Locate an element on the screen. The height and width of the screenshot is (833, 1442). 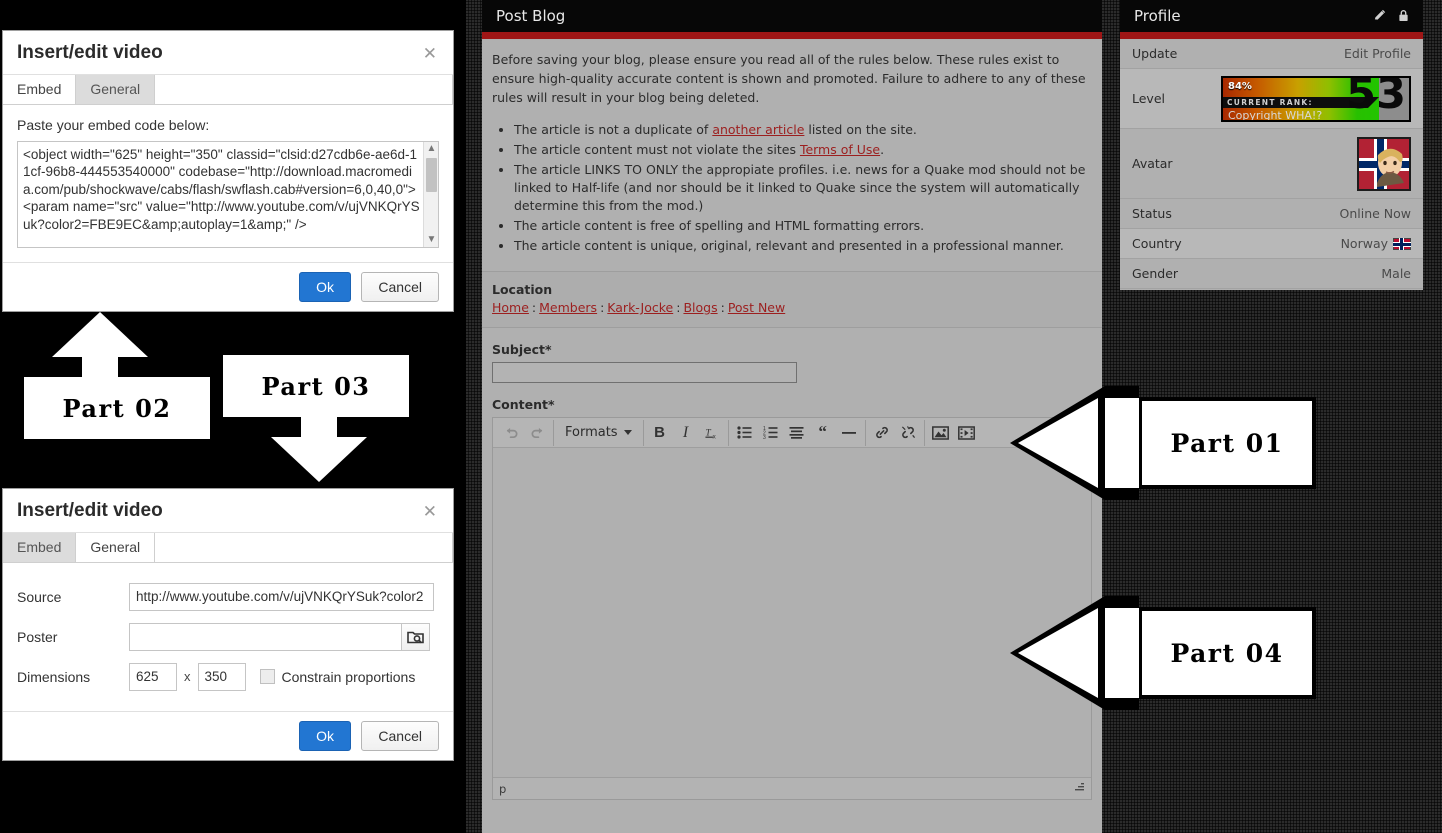
formats-label: Formats is located at coordinates (591, 432).